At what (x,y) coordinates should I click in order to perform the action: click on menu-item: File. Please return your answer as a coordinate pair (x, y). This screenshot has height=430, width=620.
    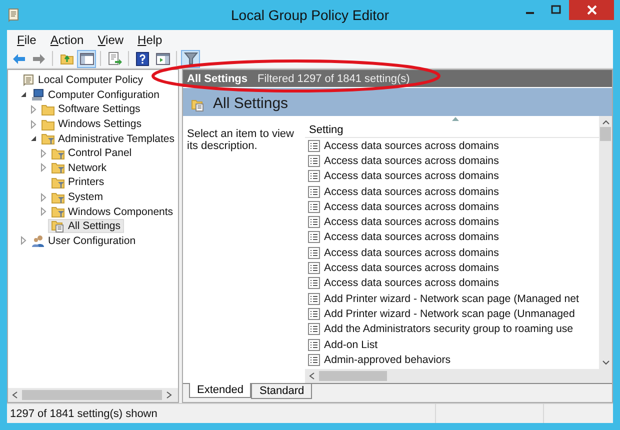
    Looking at the image, I should click on (26, 40).